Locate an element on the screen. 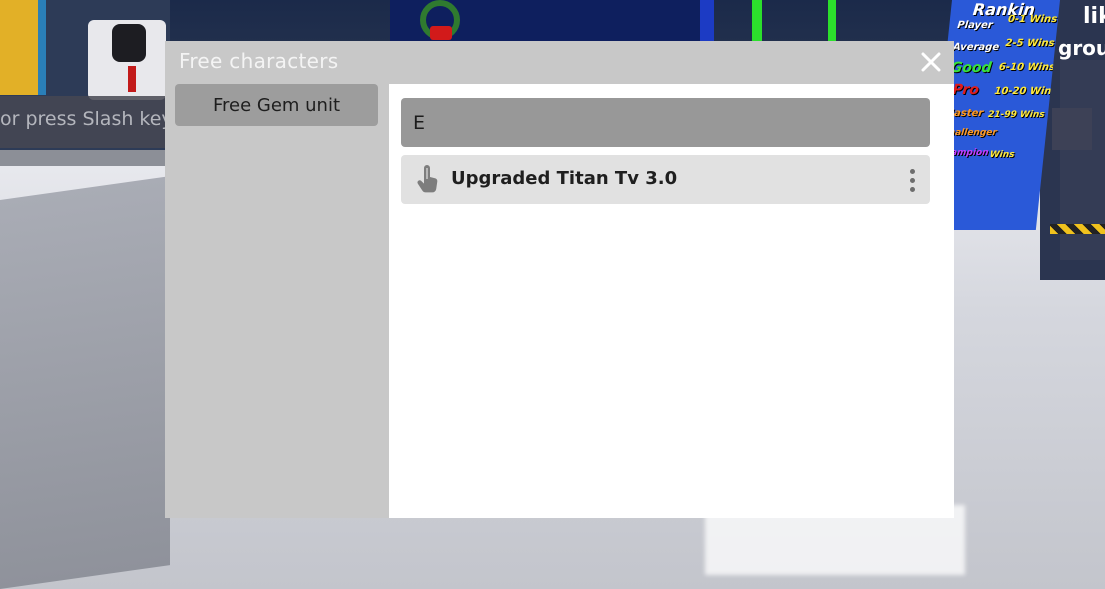 The height and width of the screenshot is (589, 1105). tab-free-gem-unit: Free Gem unit is located at coordinates (276, 105).